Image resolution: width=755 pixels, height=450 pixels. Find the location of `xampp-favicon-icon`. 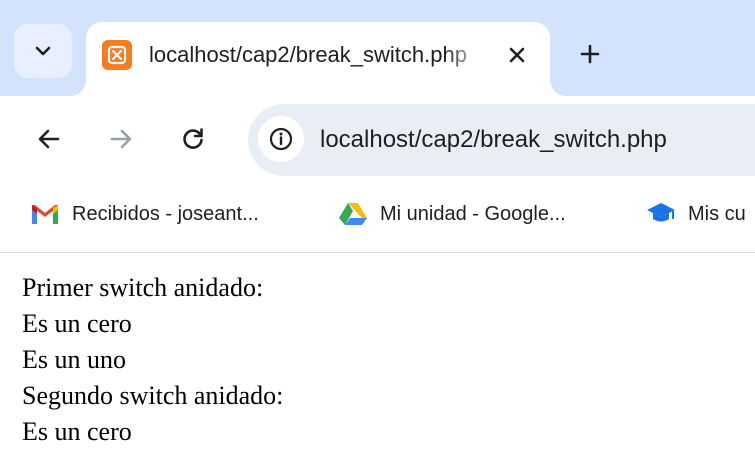

xampp-favicon-icon is located at coordinates (117, 55).